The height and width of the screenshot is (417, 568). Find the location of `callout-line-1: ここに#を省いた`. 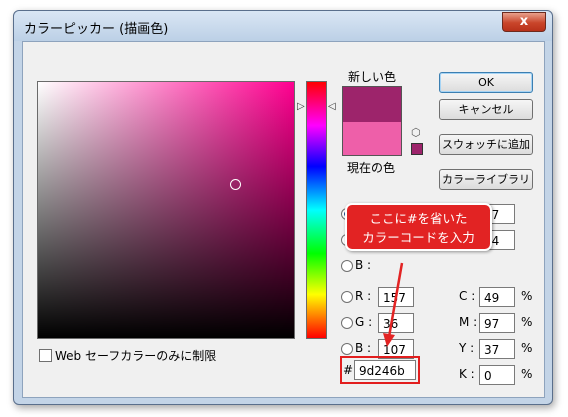

callout-line-1: ここに#を省いた is located at coordinates (418, 218).